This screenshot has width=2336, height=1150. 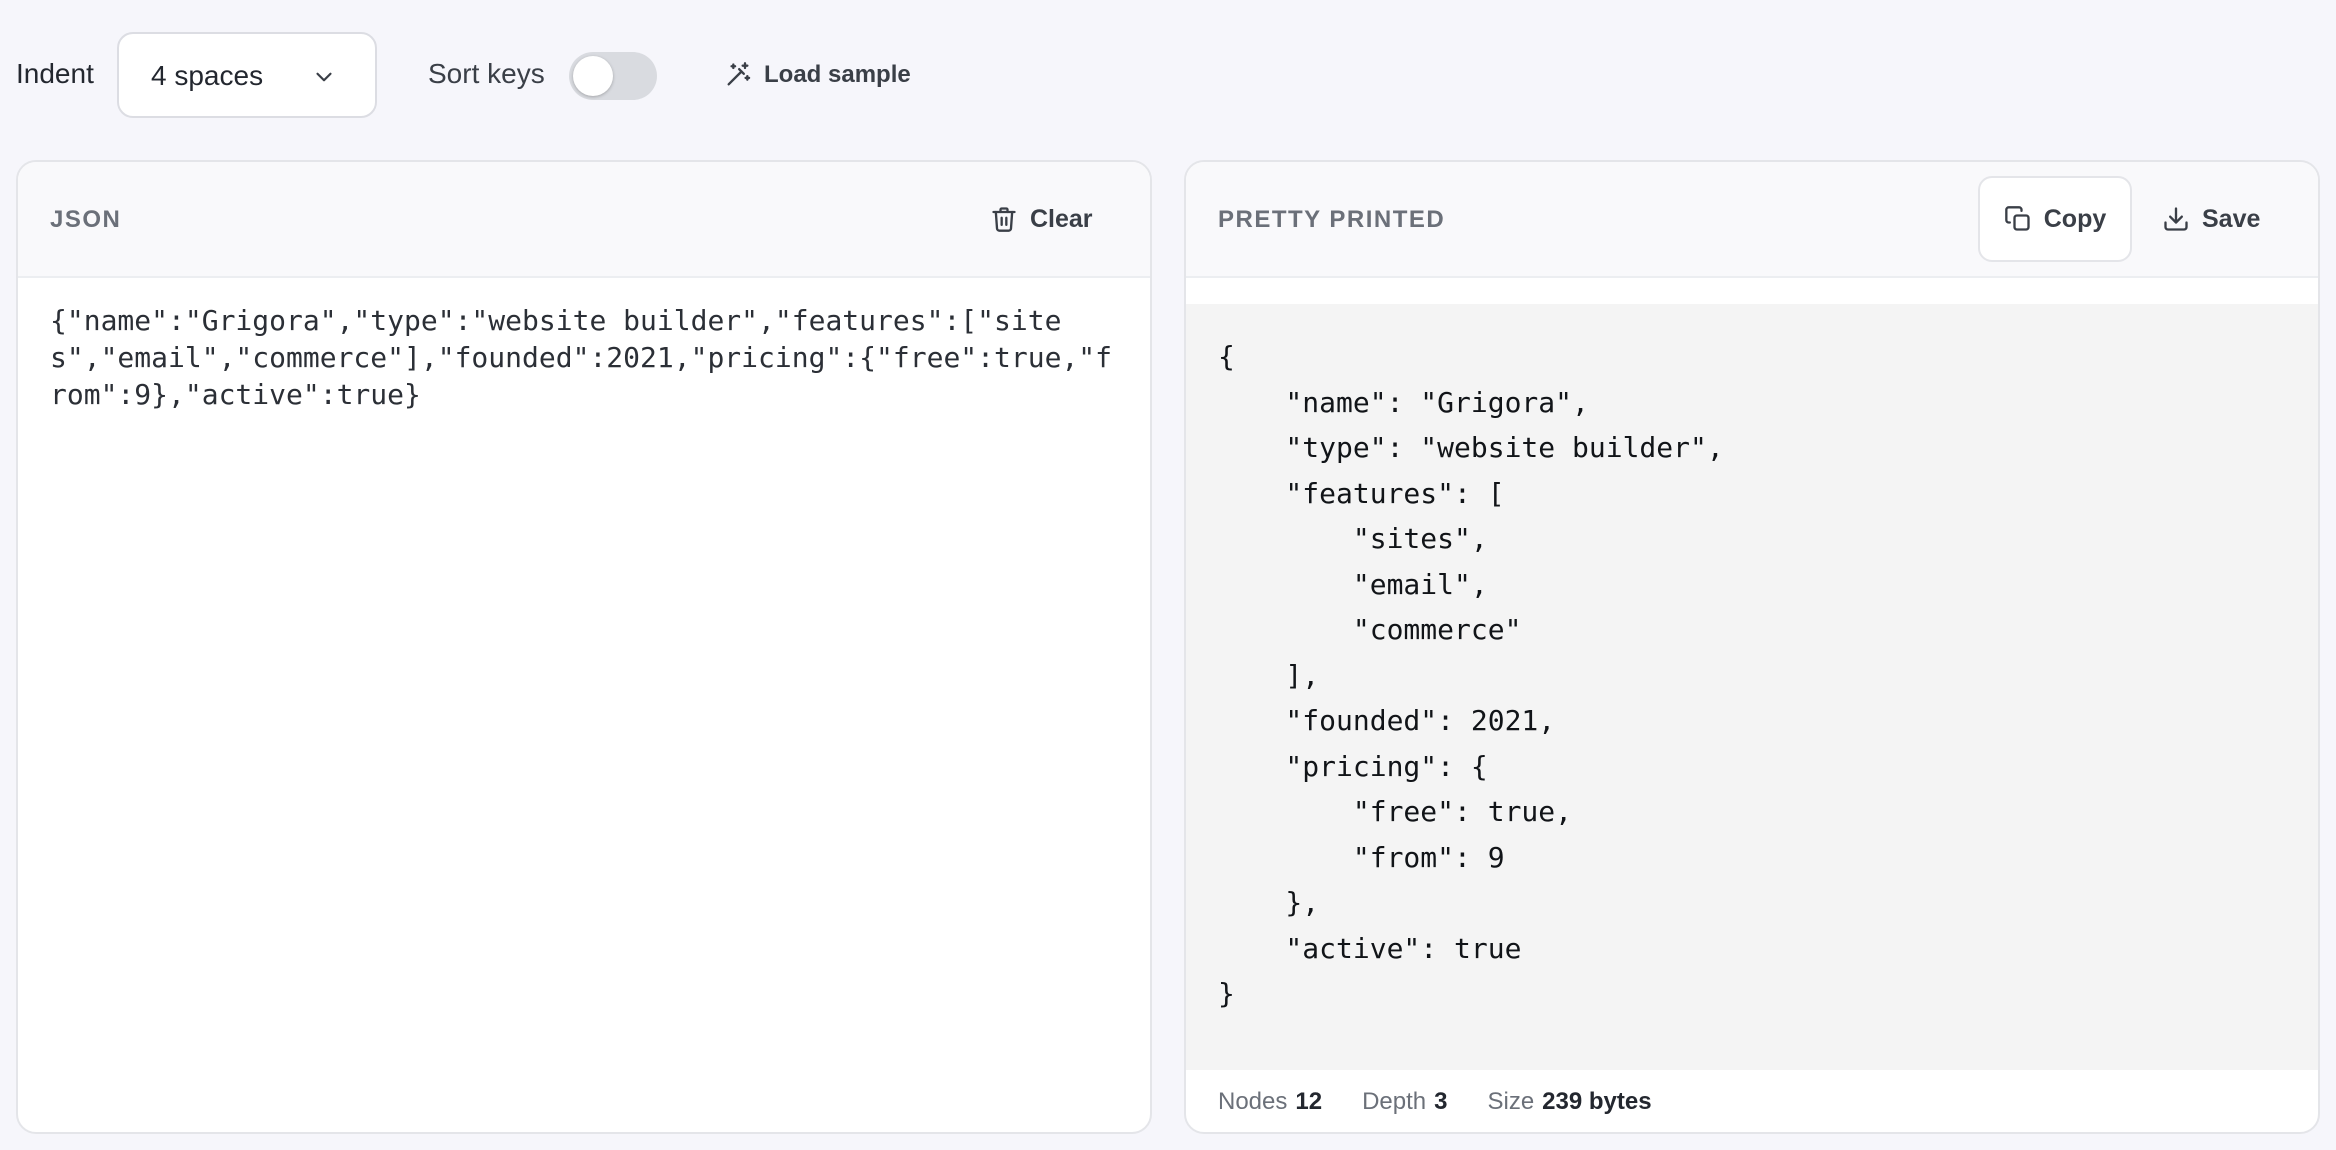 I want to click on sort-keys-toggle, so click(x=613, y=76).